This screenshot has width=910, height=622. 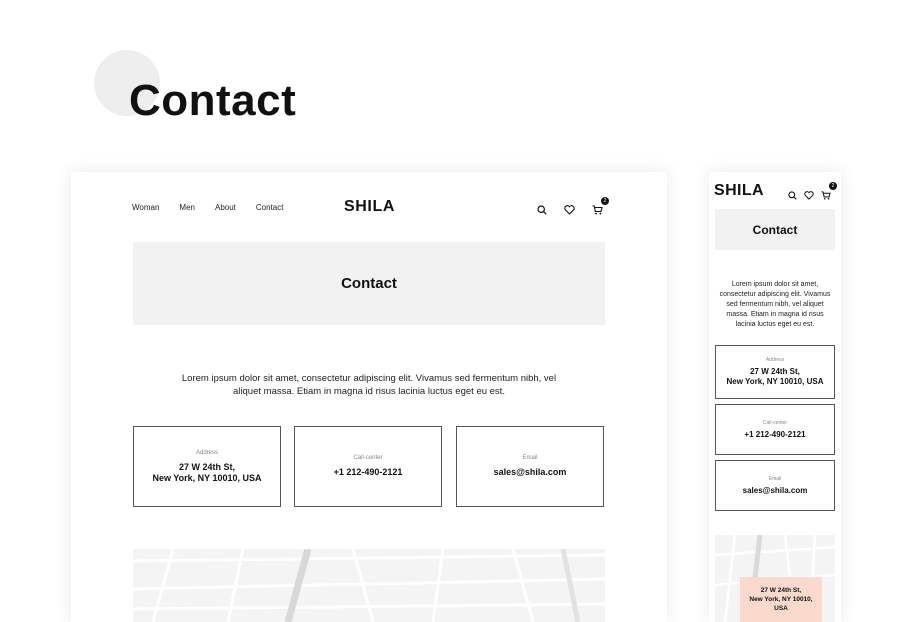 I want to click on nav-item-contact: Contact, so click(x=270, y=207).